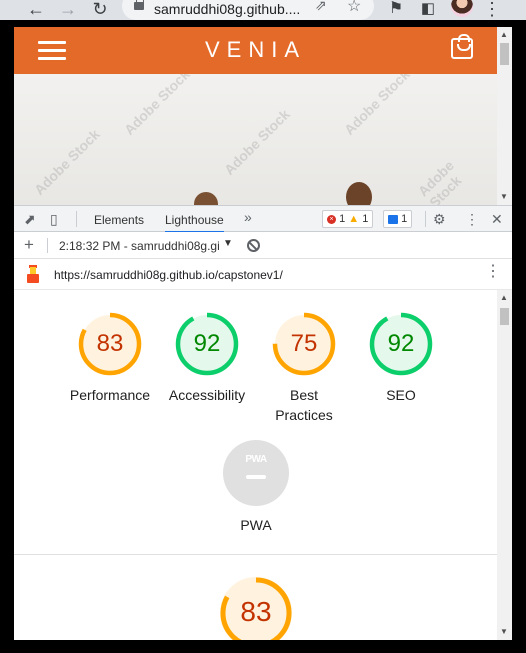 The width and height of the screenshot is (526, 653). I want to click on score-gauge-performance: 83, so click(110, 344).